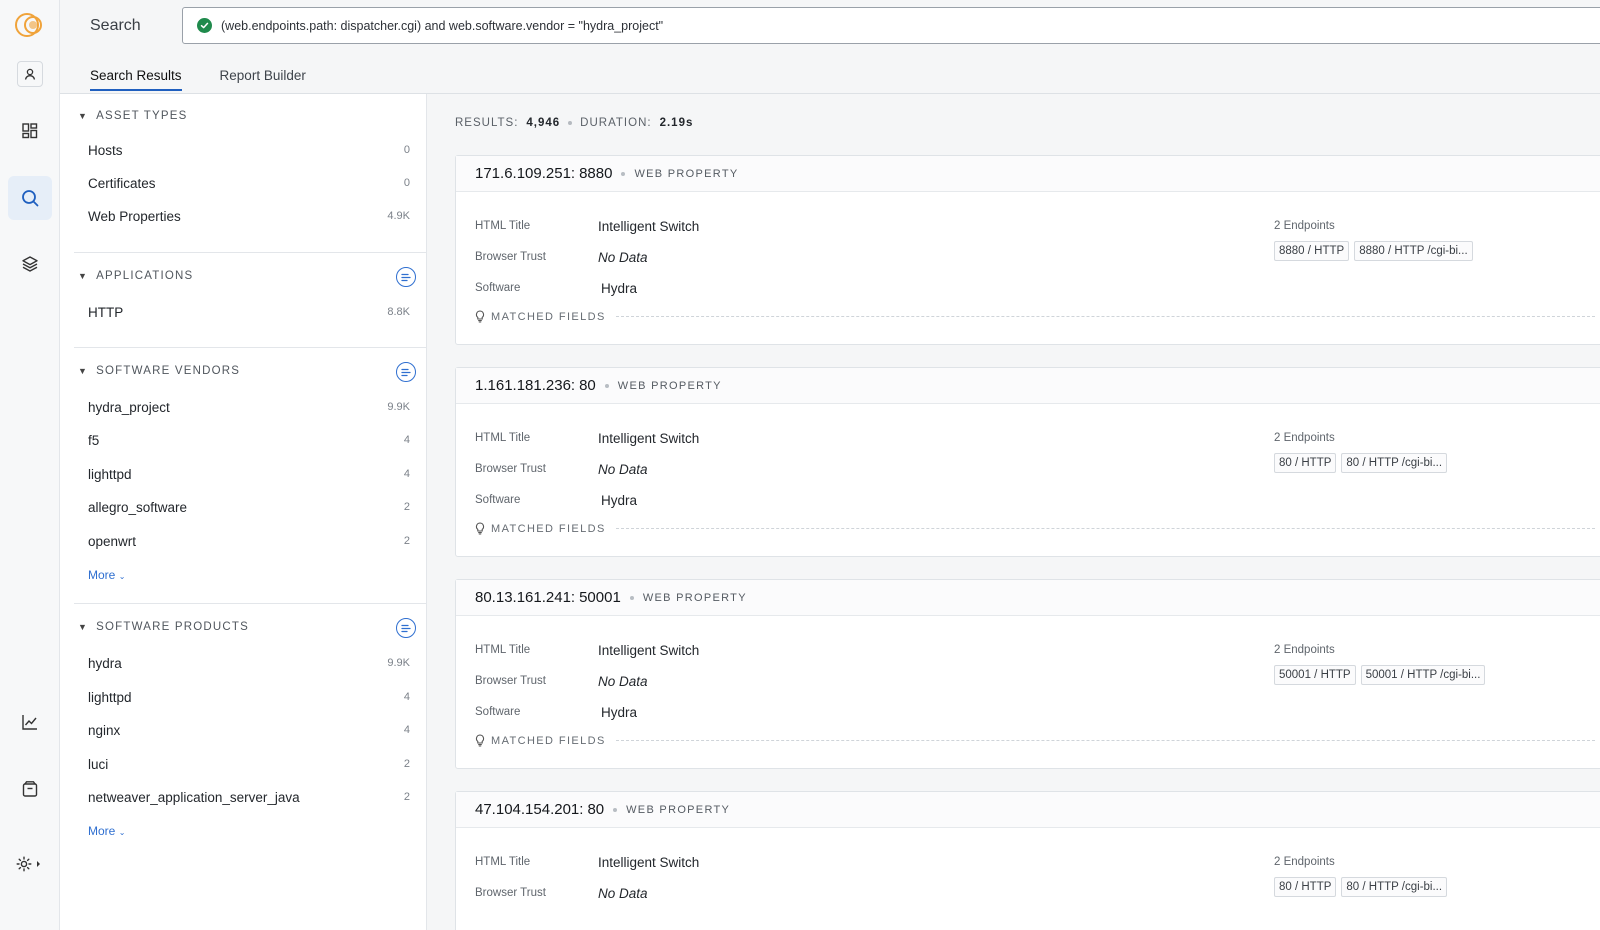 The height and width of the screenshot is (930, 1600). What do you see at coordinates (30, 789) in the screenshot?
I see `archive-icon` at bounding box center [30, 789].